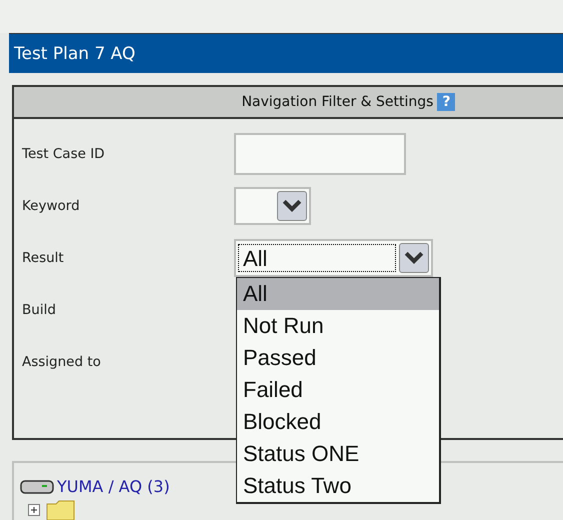 This screenshot has height=520, width=563. I want to click on expand-icon, so click(34, 510).